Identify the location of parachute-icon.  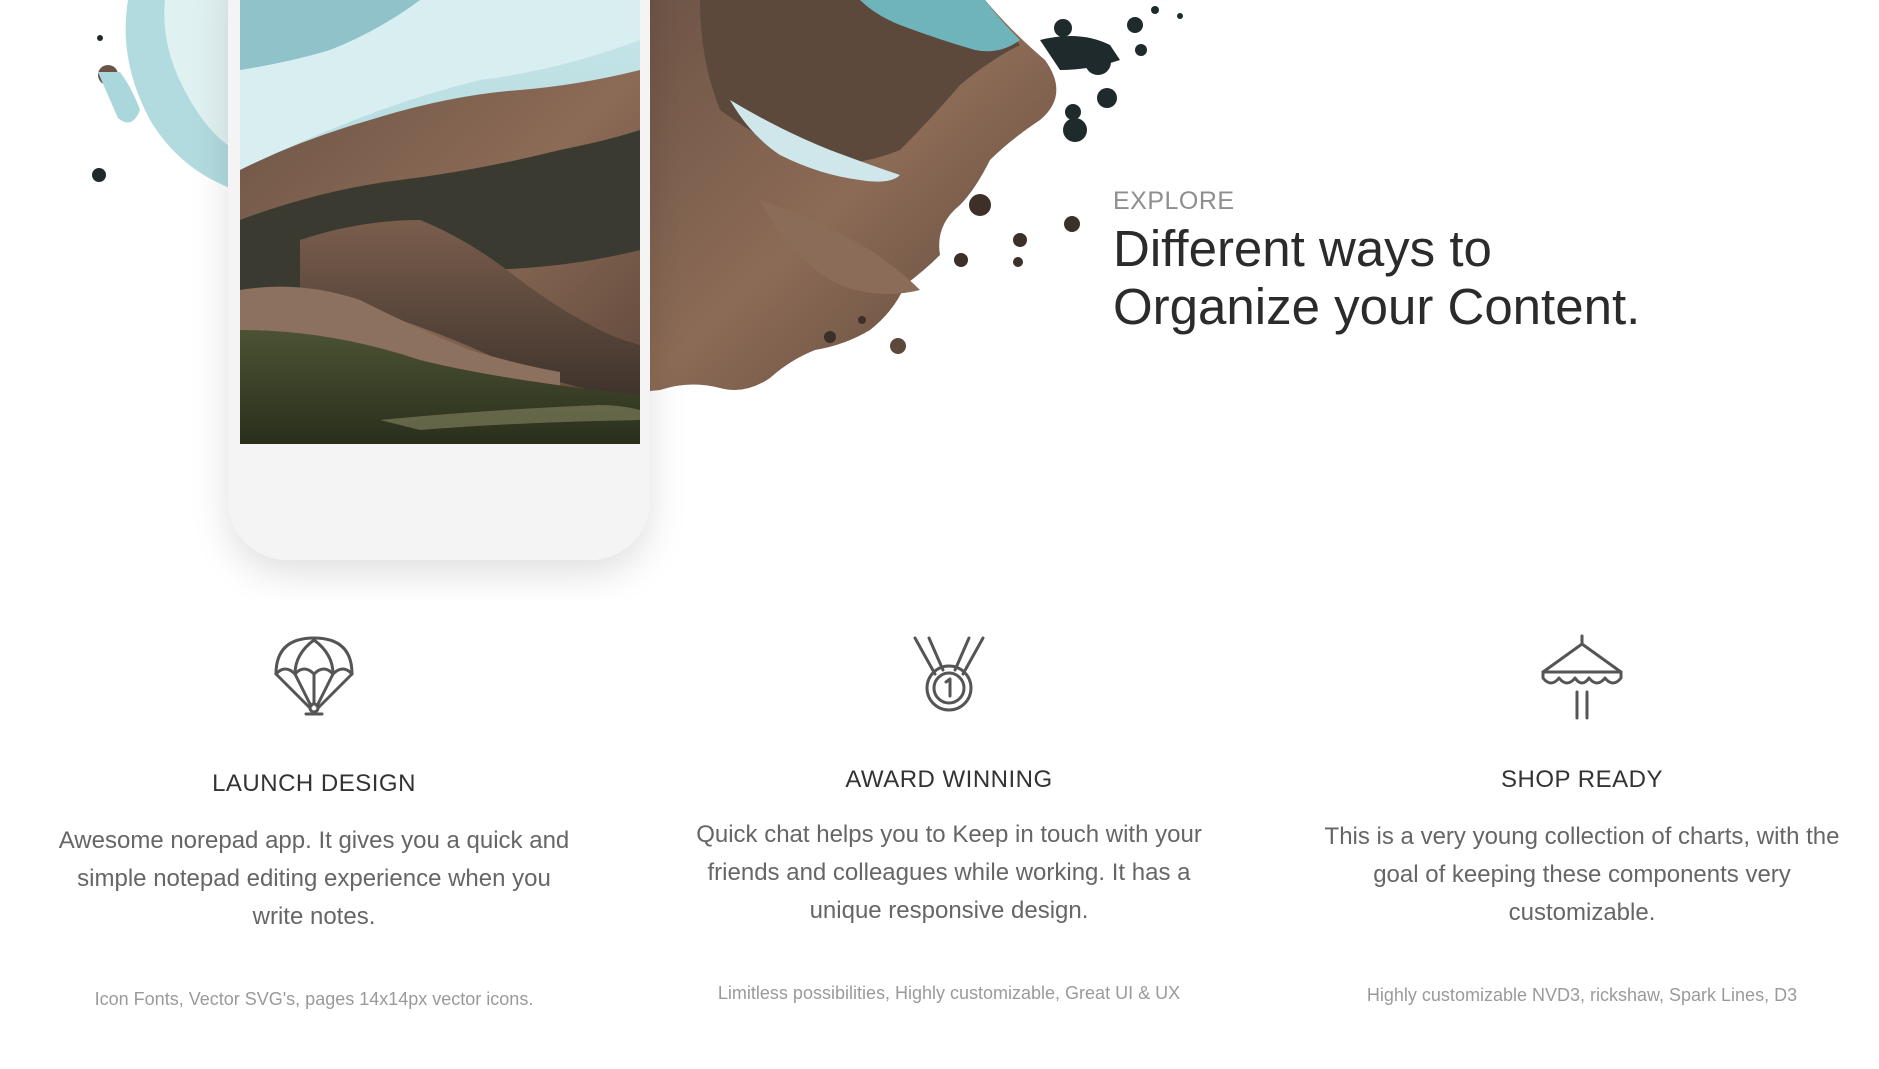
(314, 676).